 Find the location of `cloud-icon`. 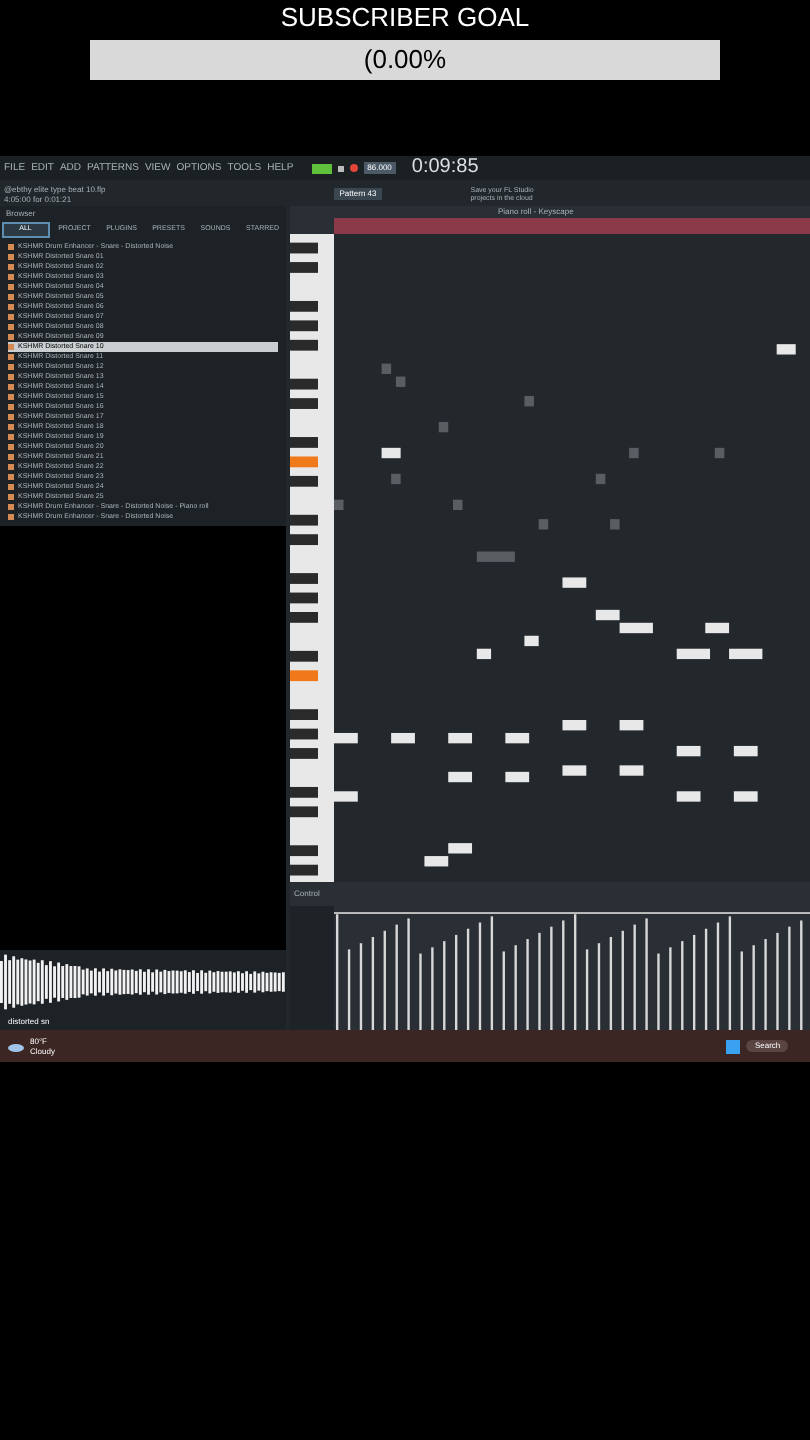

cloud-icon is located at coordinates (16, 1046).